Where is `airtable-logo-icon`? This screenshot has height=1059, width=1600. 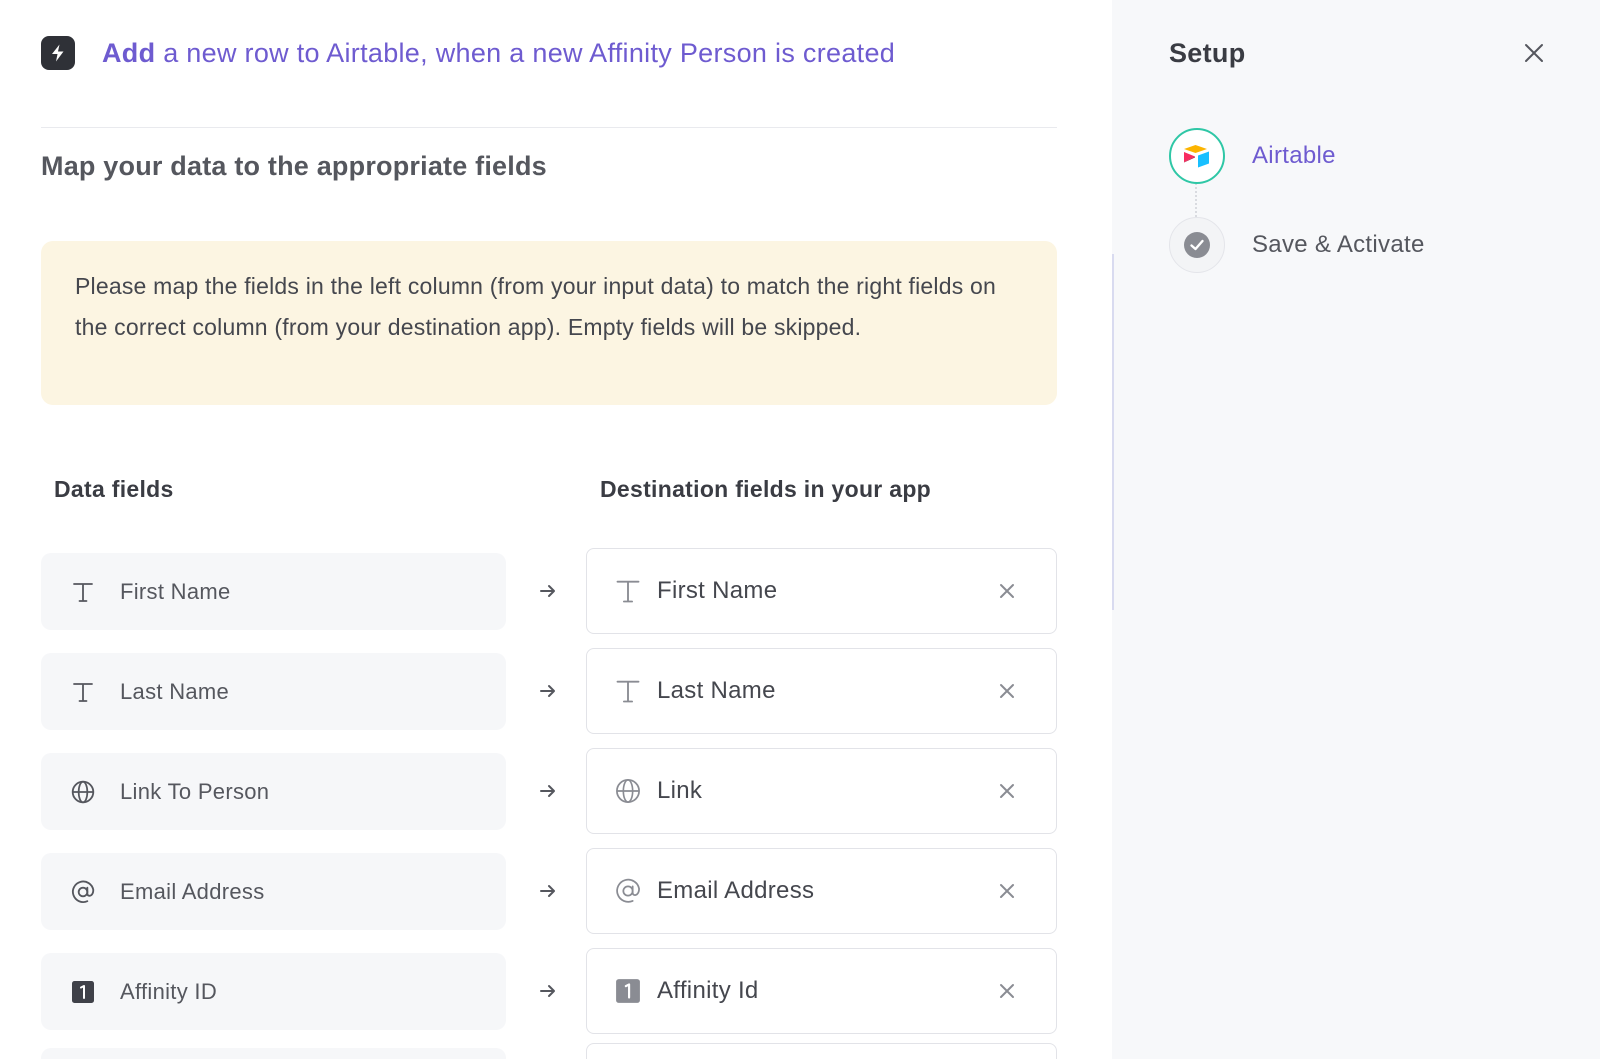 airtable-logo-icon is located at coordinates (1197, 156).